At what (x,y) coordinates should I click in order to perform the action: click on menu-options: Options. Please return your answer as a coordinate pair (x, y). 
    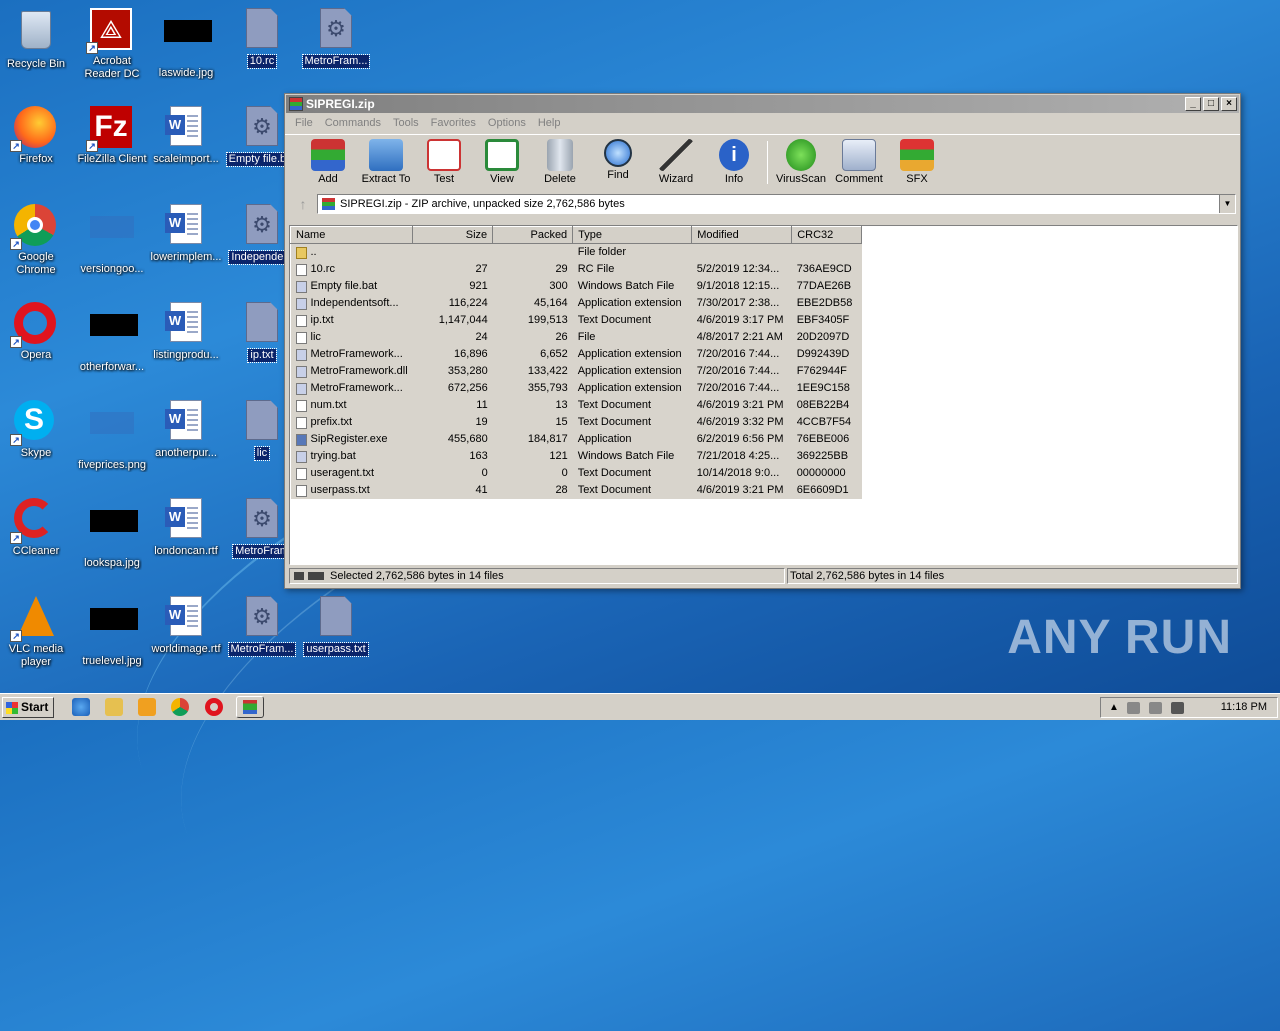
    Looking at the image, I should click on (507, 124).